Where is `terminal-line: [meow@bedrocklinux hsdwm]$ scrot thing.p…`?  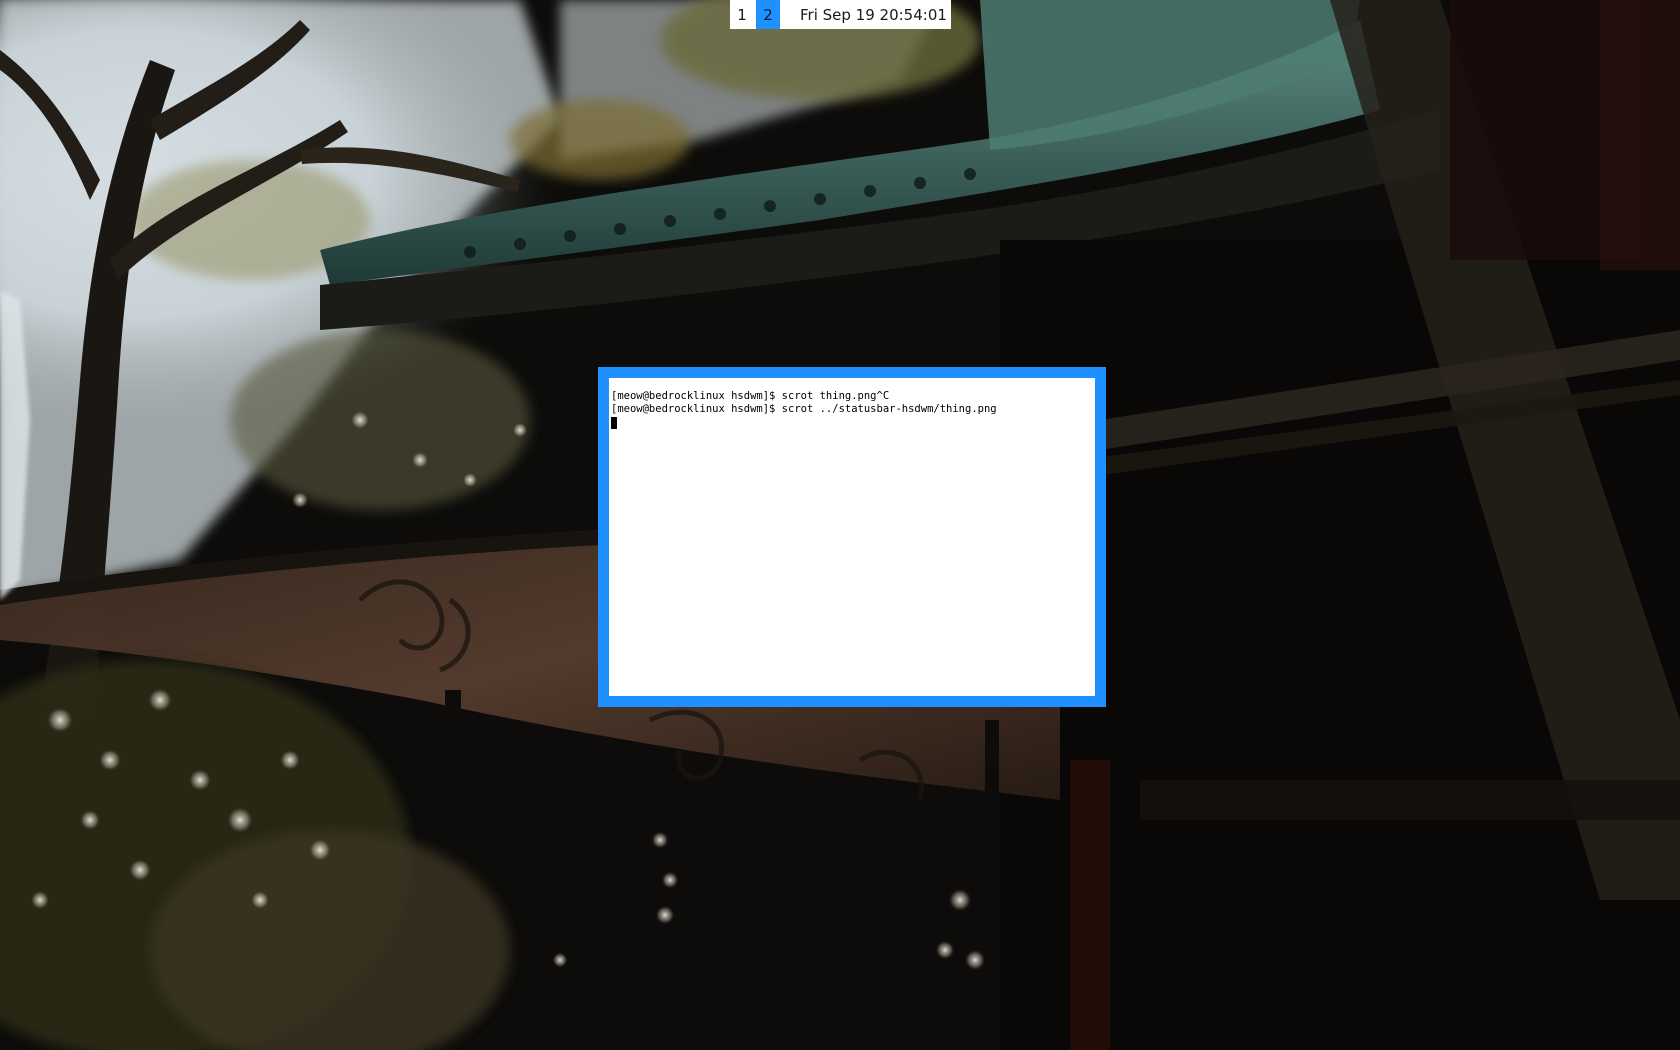
terminal-line: [meow@bedrocklinux hsdwm]$ scrot thing.p… is located at coordinates (750, 396).